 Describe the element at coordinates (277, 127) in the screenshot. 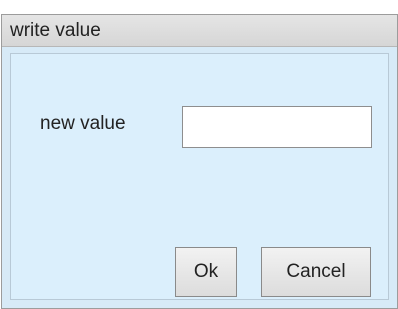

I see `new-value-input` at that location.